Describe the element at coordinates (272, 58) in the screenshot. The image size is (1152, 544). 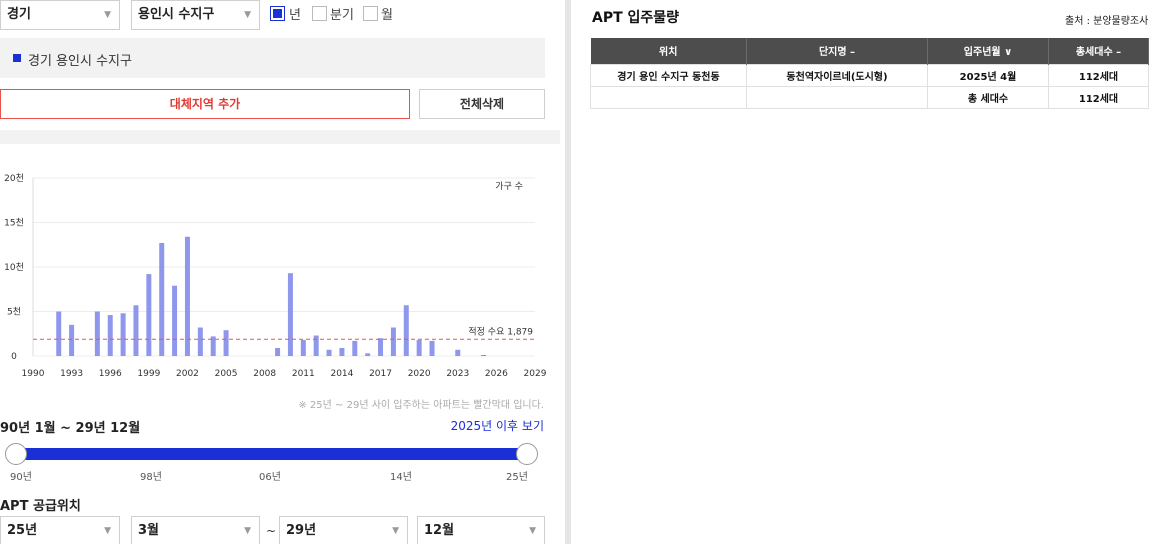
I see `selected-region-item: 경기 용인시 수지구` at that location.